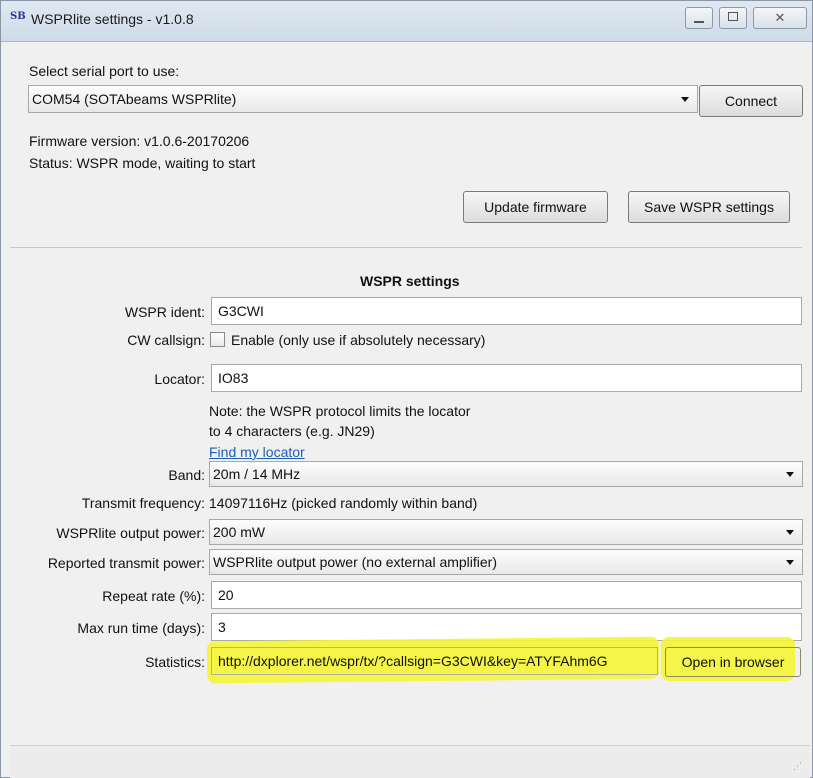  I want to click on transmit-frequency-label: Transmit frequency:, so click(143, 503).